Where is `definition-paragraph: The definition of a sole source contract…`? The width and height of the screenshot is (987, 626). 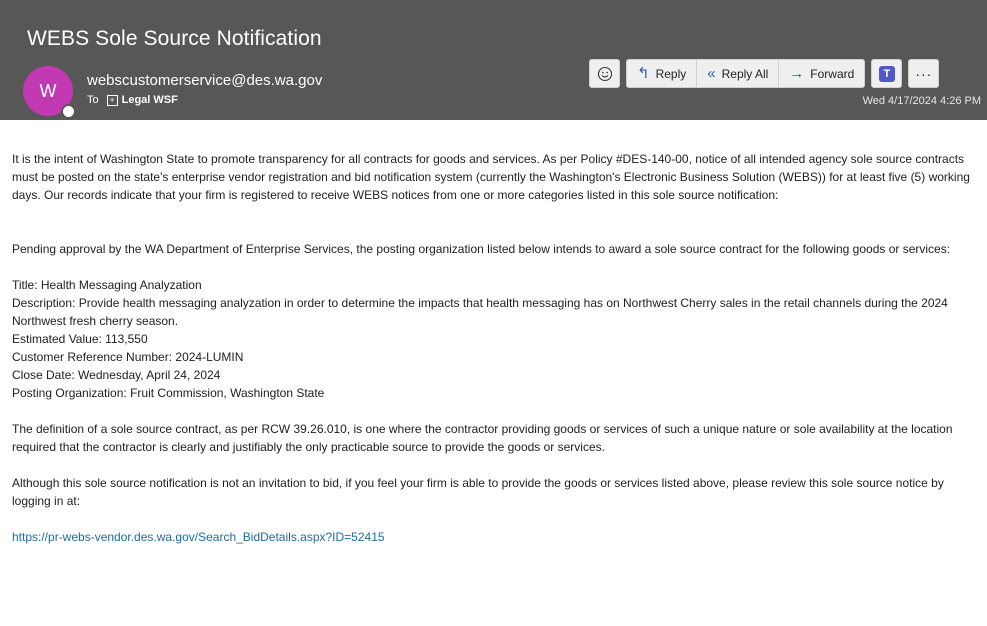
definition-paragraph: The definition of a sole source contract… is located at coordinates (482, 438).